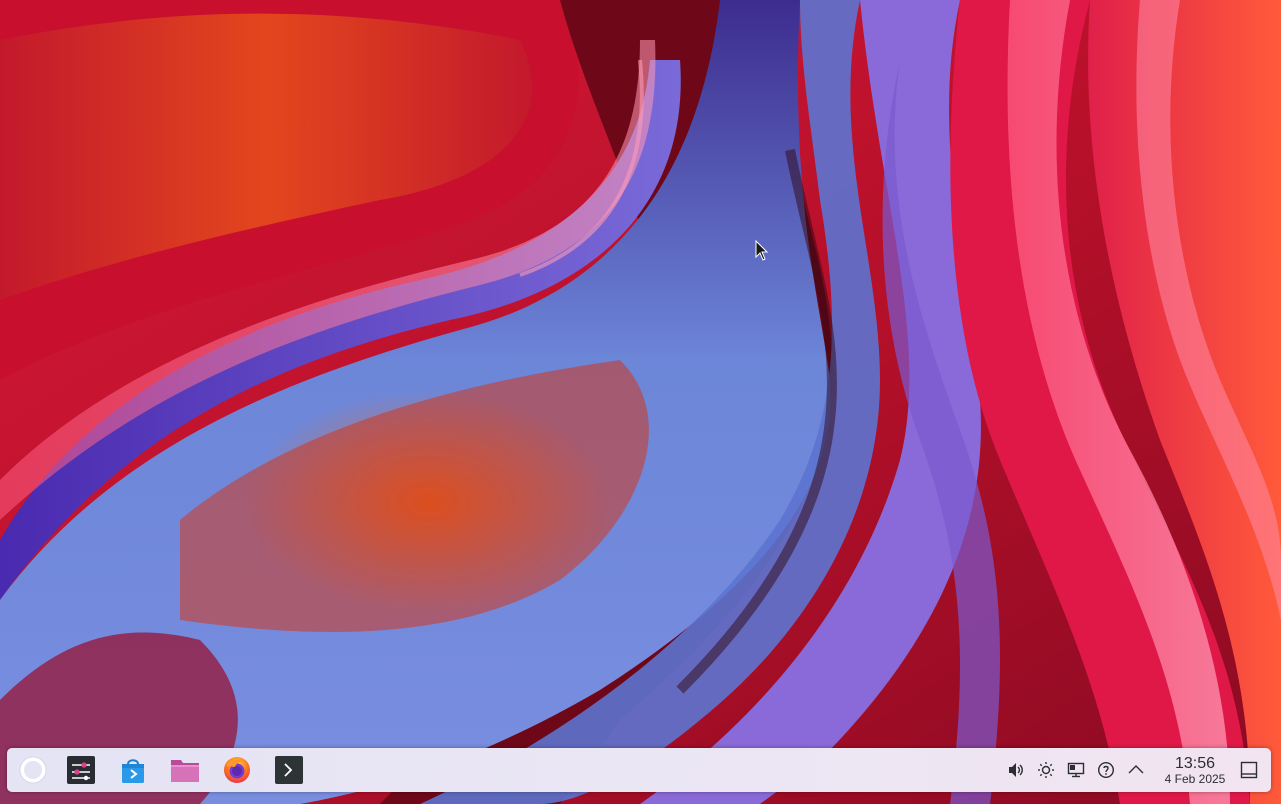  What do you see at coordinates (1076, 770) in the screenshot?
I see `network-icon` at bounding box center [1076, 770].